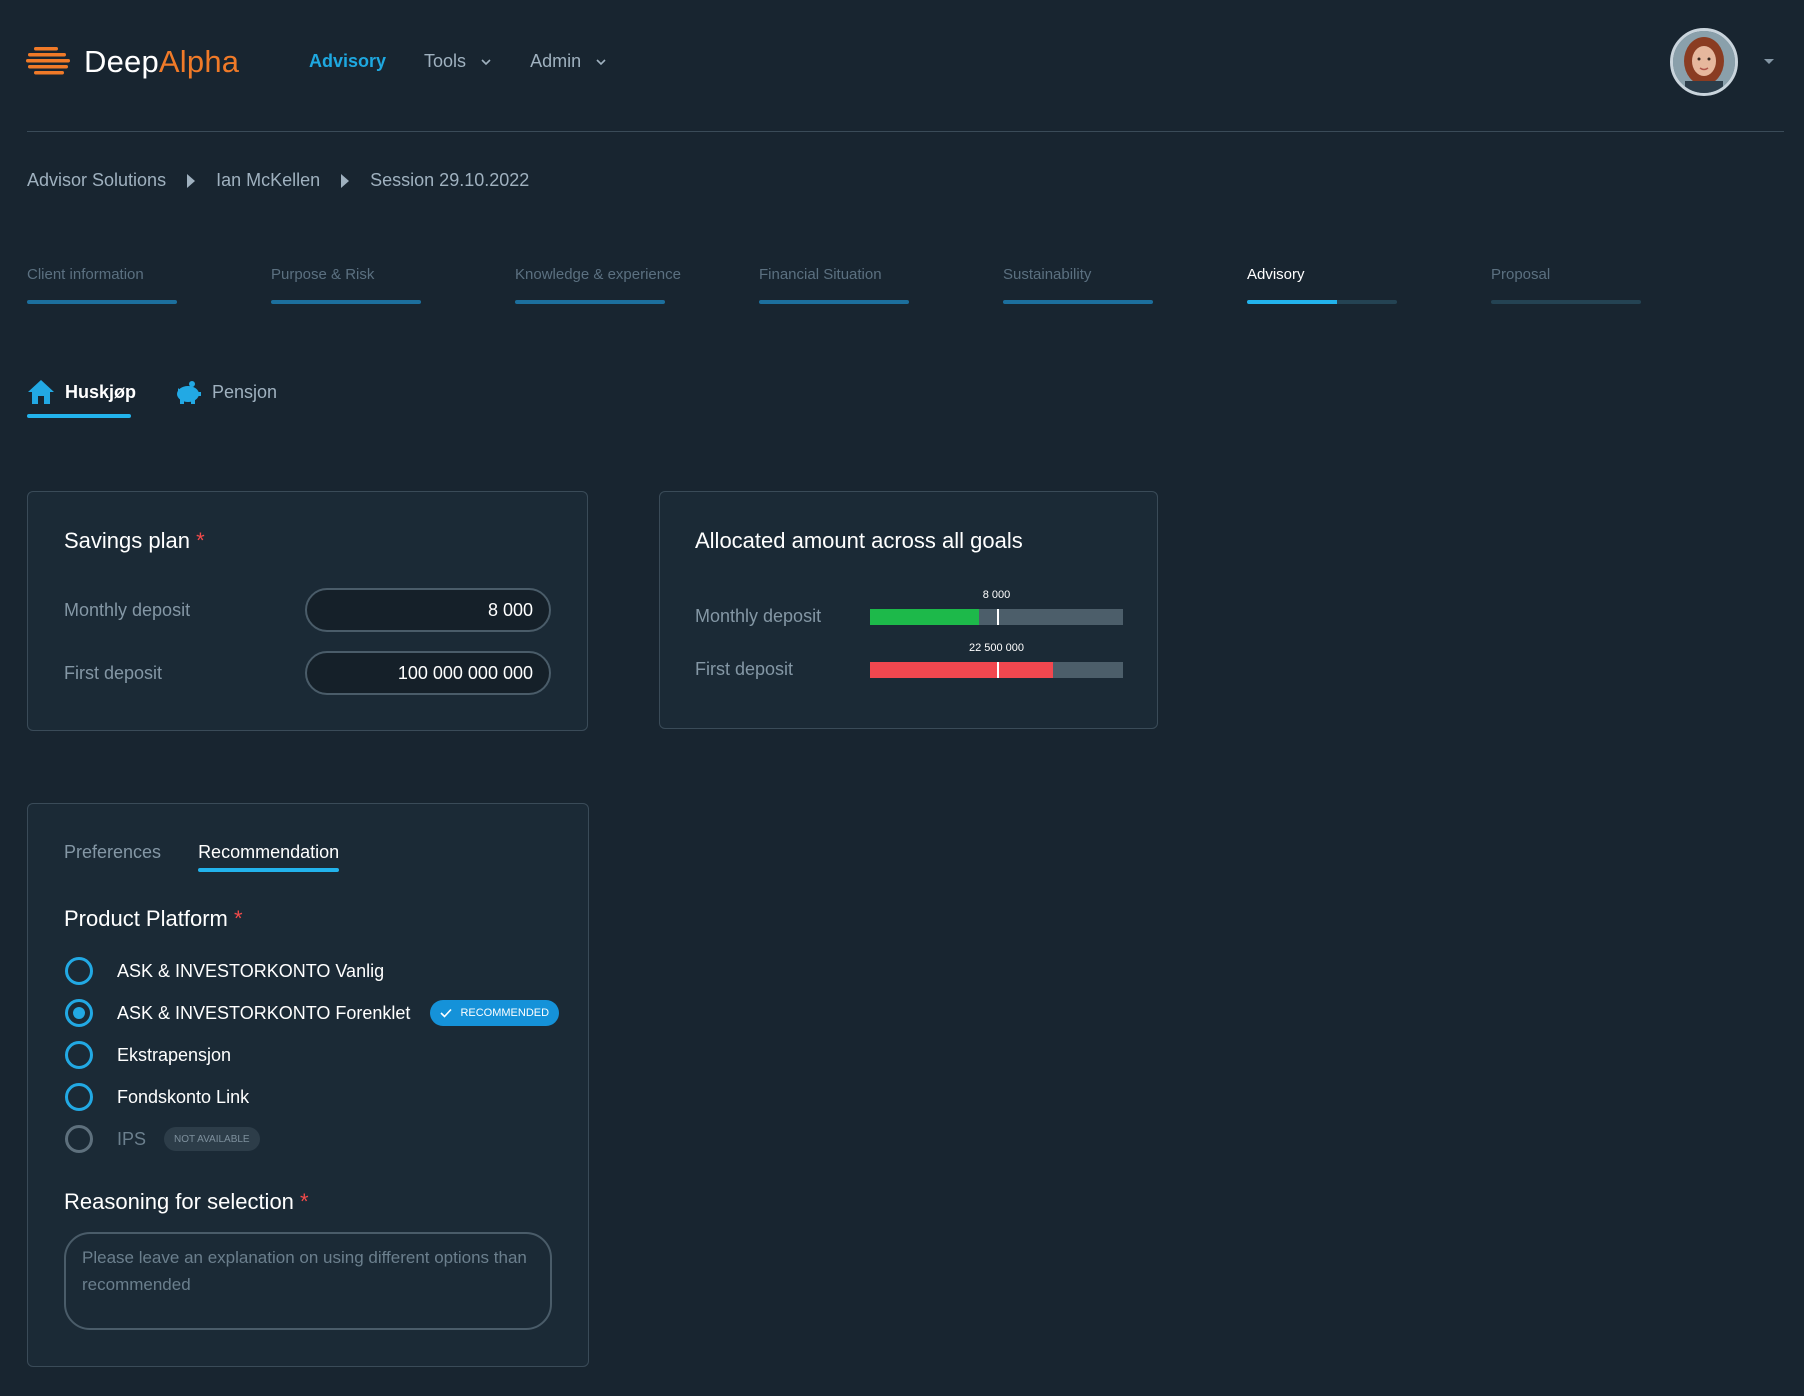  Describe the element at coordinates (962, 669) in the screenshot. I see `alloc-first-fill` at that location.